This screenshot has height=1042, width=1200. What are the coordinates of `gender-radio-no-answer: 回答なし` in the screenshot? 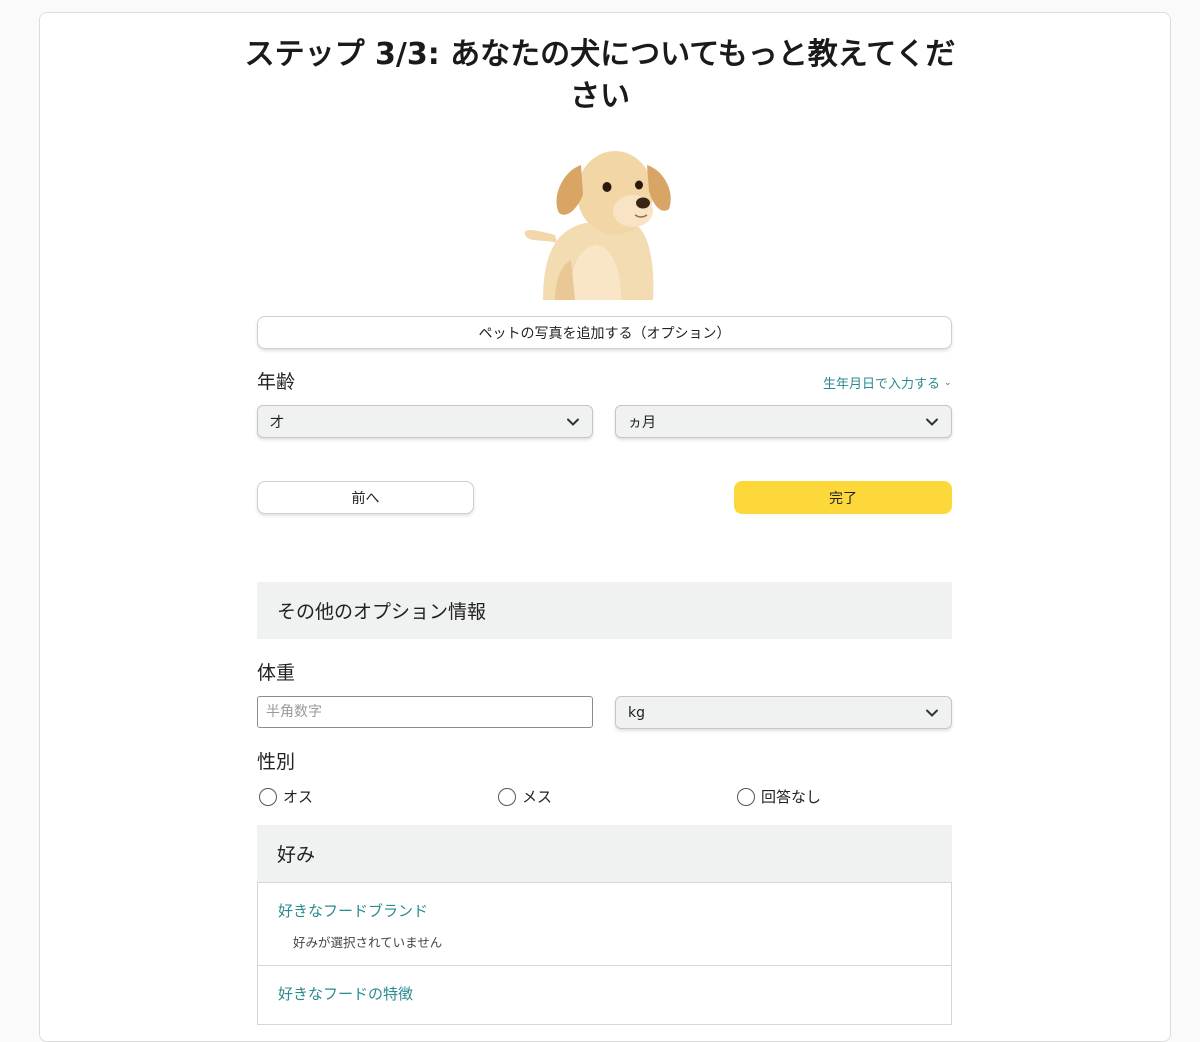 It's located at (779, 796).